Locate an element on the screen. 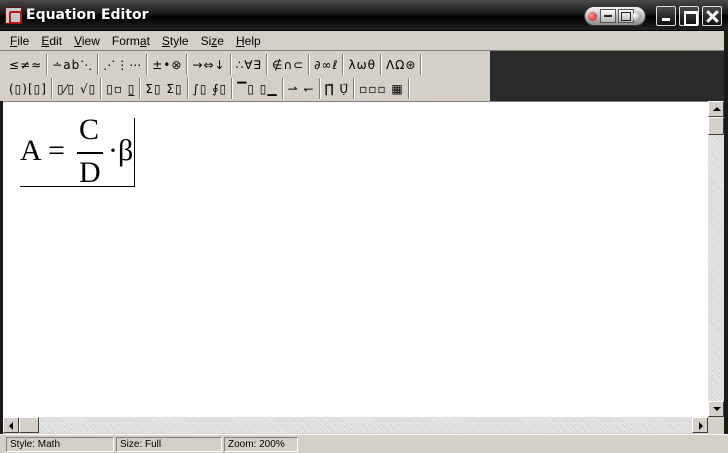 The height and width of the screenshot is (453, 728). menu-format: Format is located at coordinates (131, 41).